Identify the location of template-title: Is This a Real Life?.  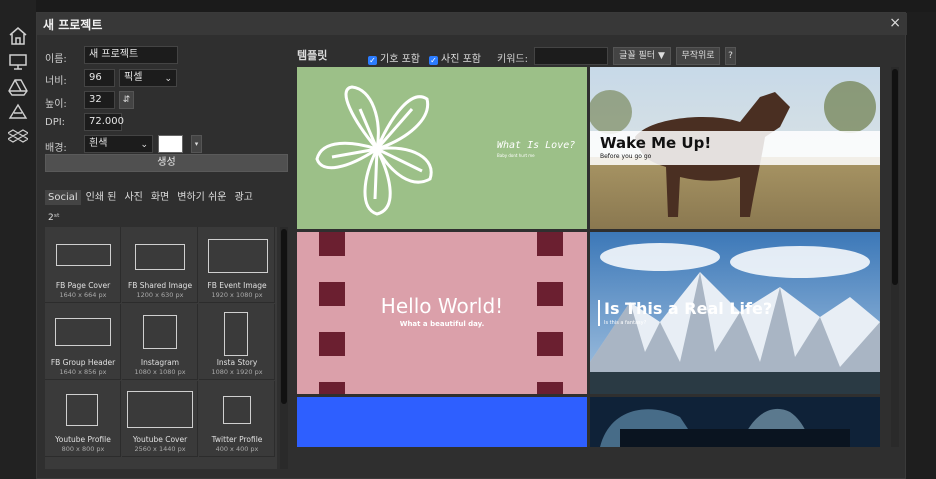
(688, 308).